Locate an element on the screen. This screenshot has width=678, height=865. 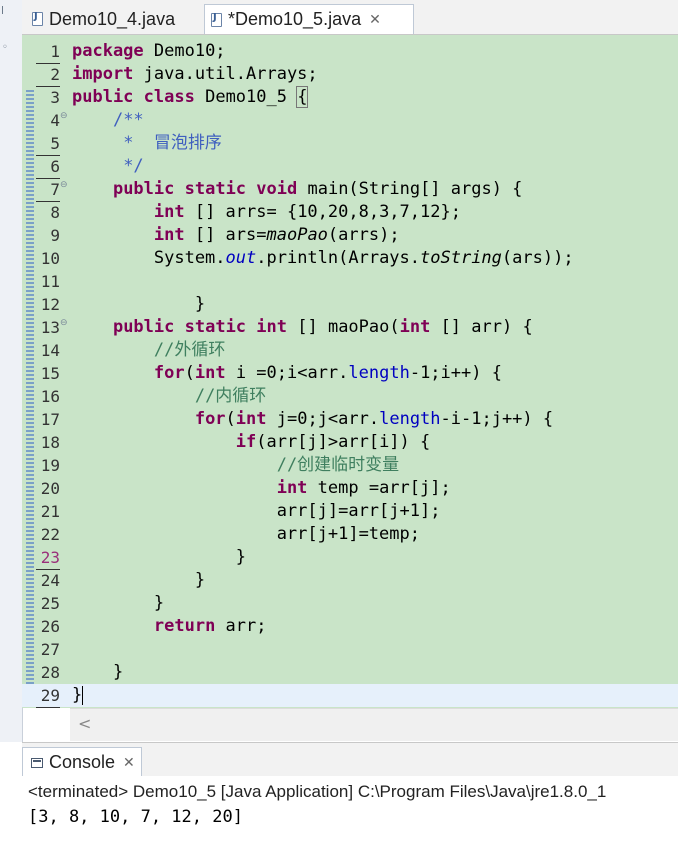
line-number: 11 is located at coordinates (50, 281).